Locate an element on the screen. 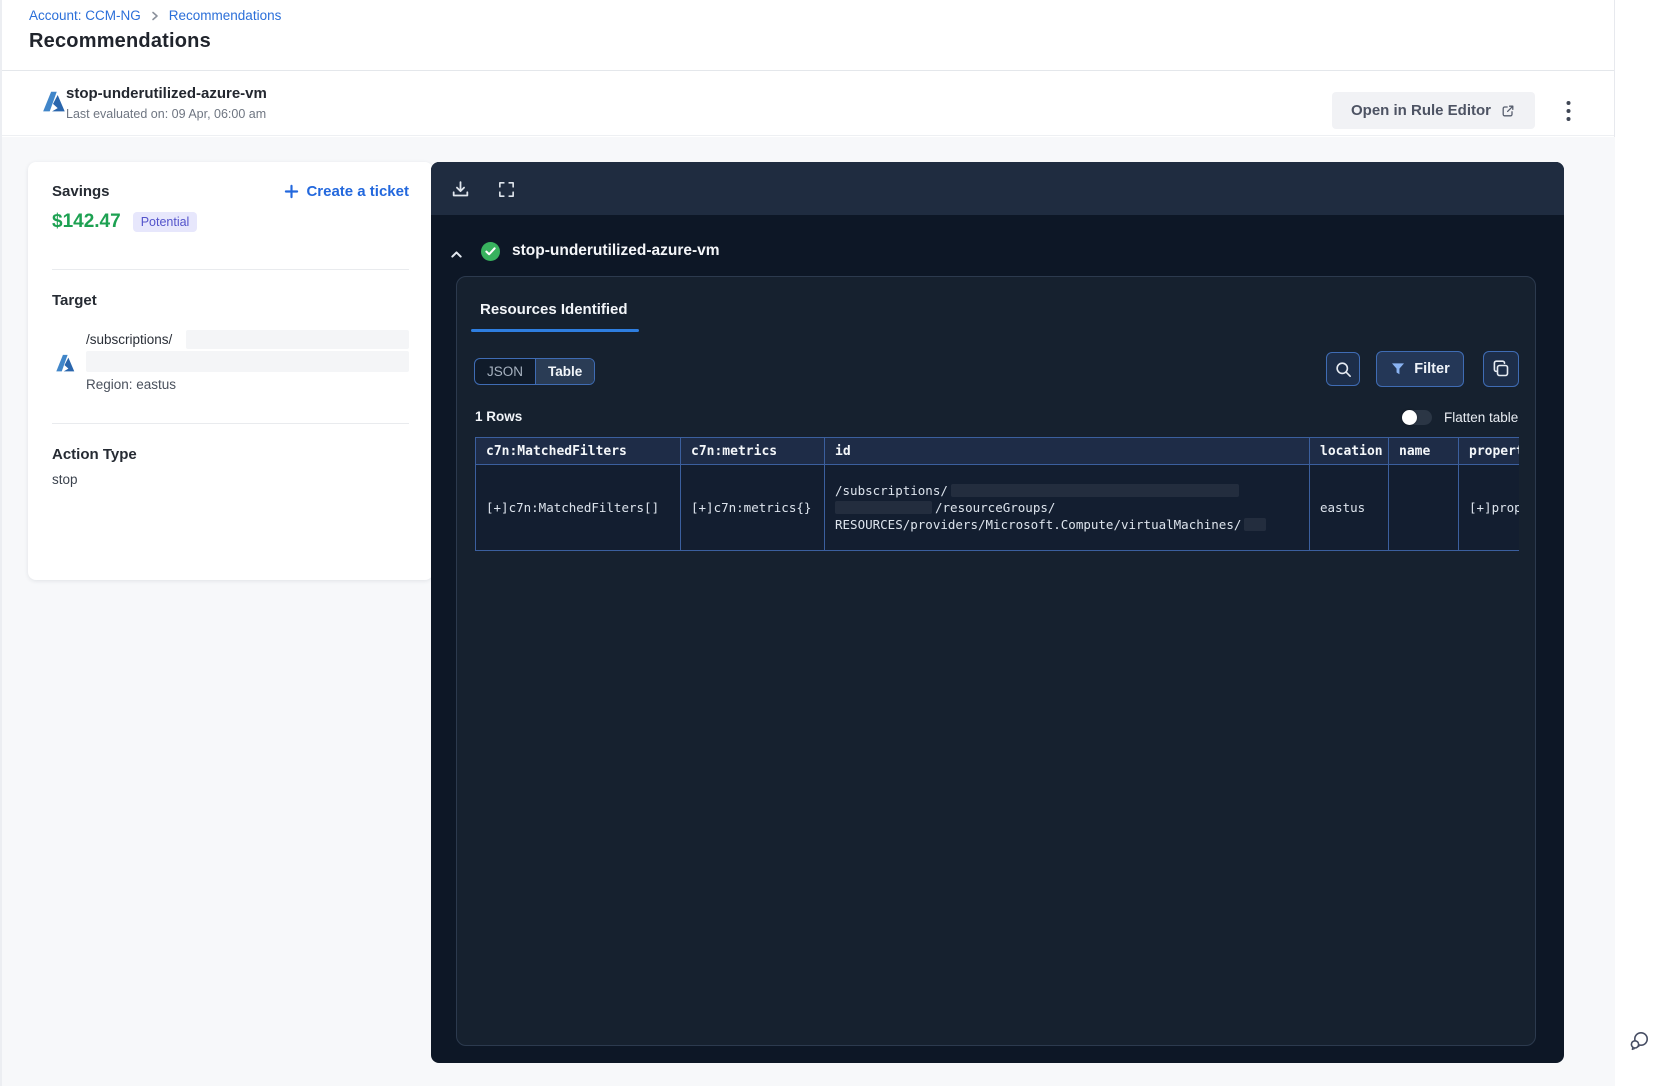 This screenshot has height=1086, width=1662. kebab-menu-icon is located at coordinates (1568, 111).